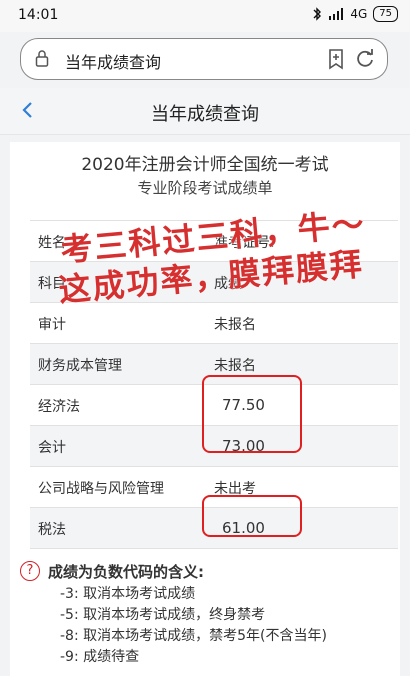  Describe the element at coordinates (385, 14) in the screenshot. I see `battery-icon: 75` at that location.